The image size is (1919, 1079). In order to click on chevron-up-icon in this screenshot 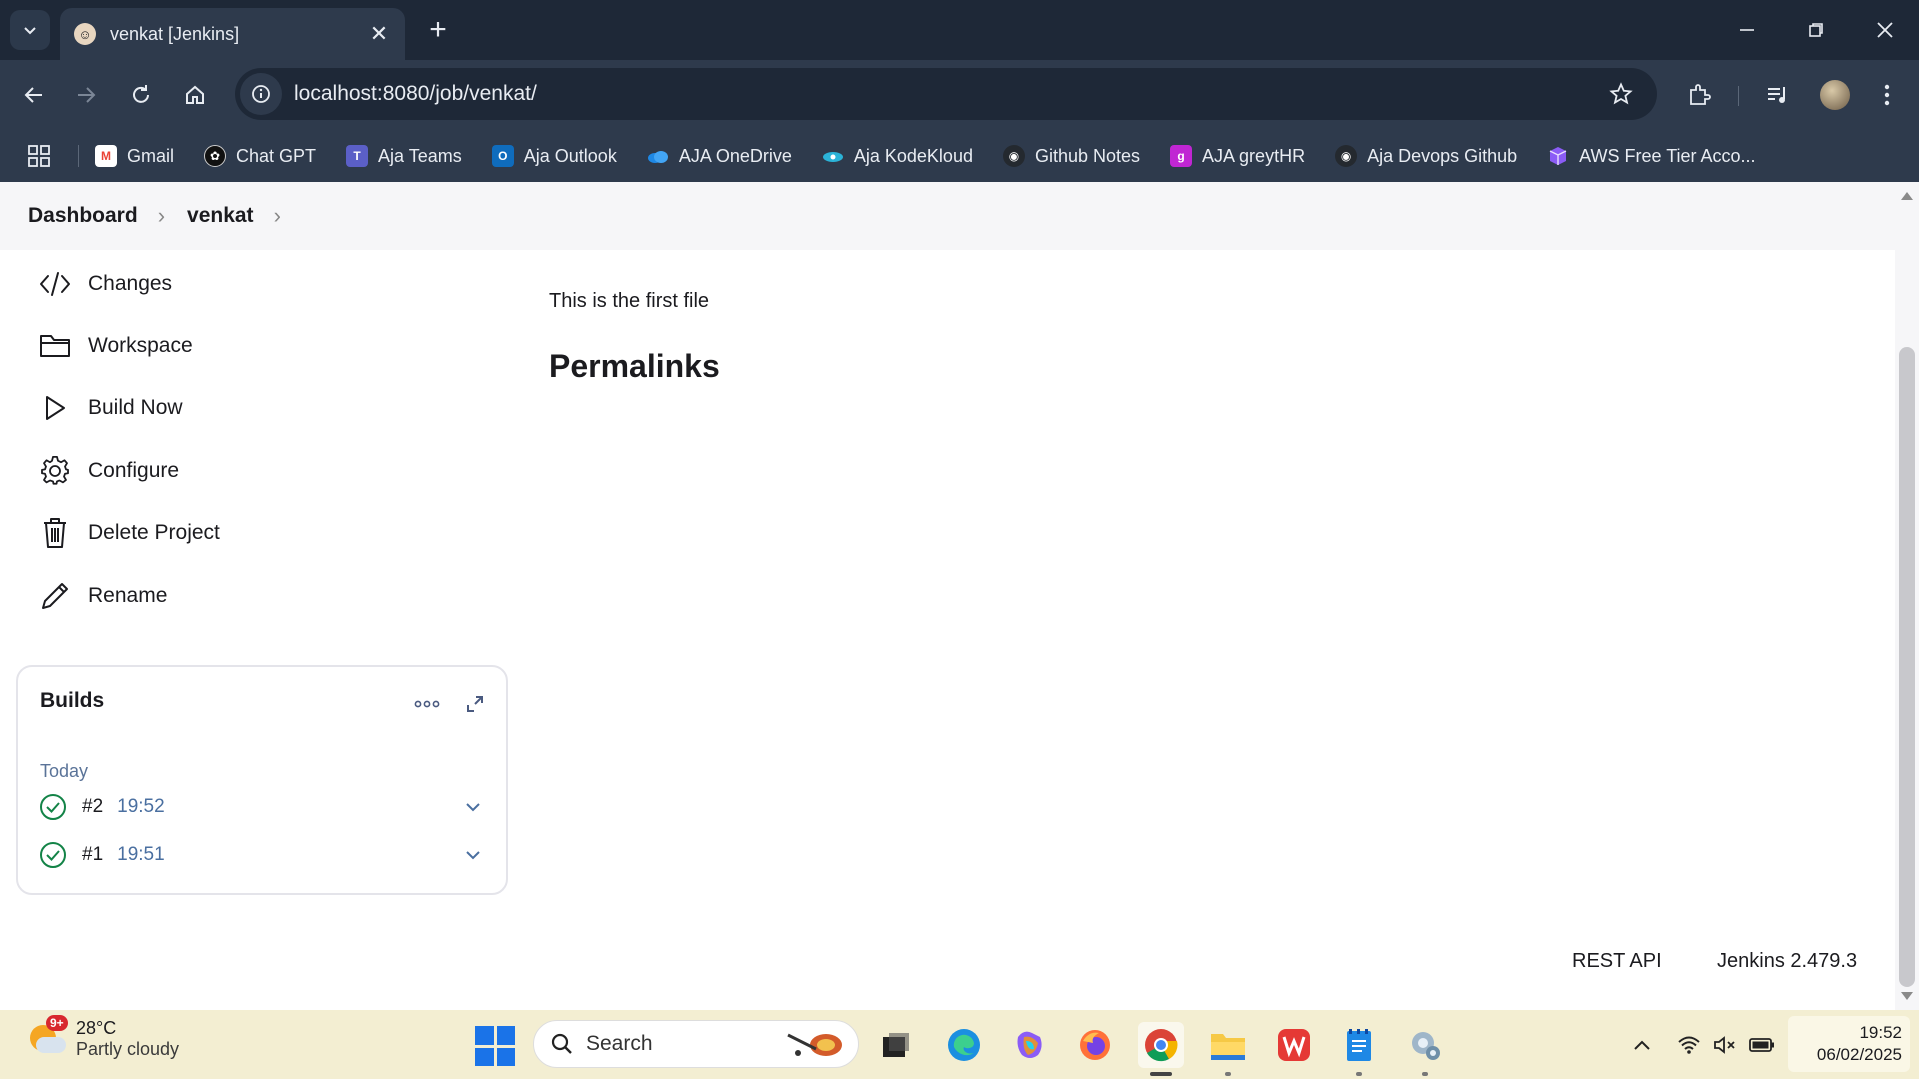, I will do `click(1642, 1045)`.